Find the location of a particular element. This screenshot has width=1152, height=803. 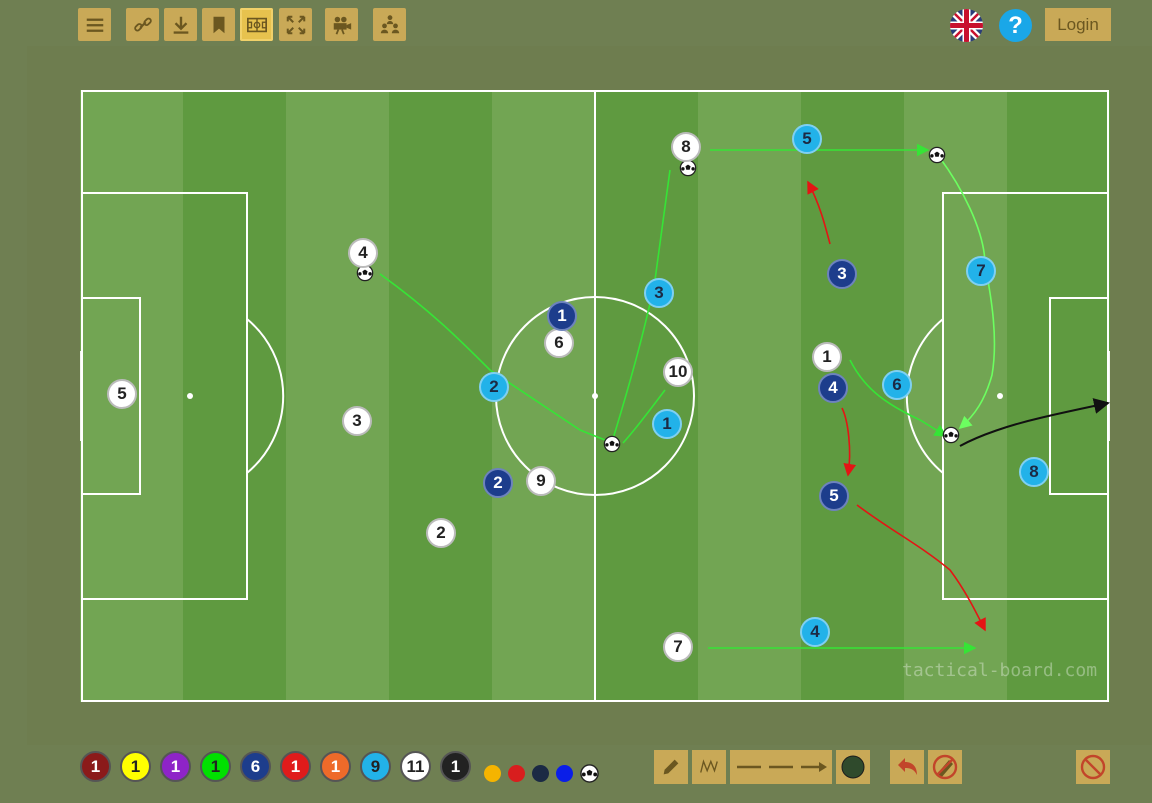

player-white: 5 is located at coordinates (122, 394).